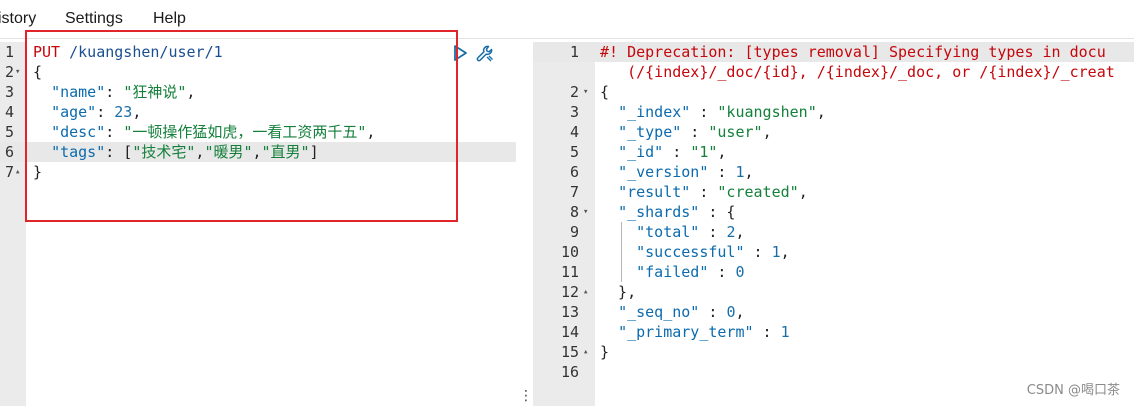 The height and width of the screenshot is (406, 1134). What do you see at coordinates (686, 172) in the screenshot?
I see `code-text: "_version" : 1,` at bounding box center [686, 172].